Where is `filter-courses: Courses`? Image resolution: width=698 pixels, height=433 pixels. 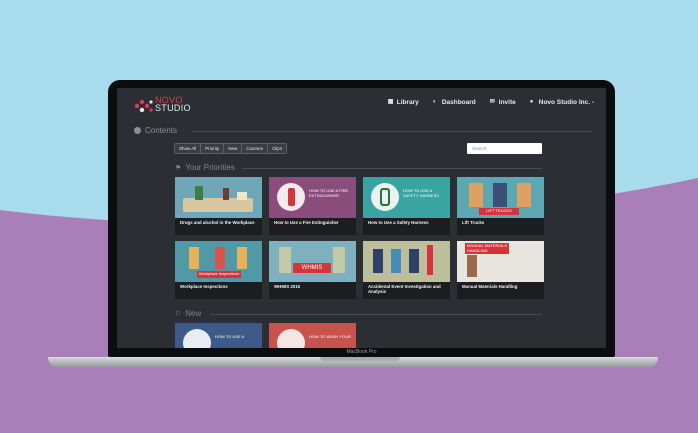 filter-courses: Courses is located at coordinates (255, 148).